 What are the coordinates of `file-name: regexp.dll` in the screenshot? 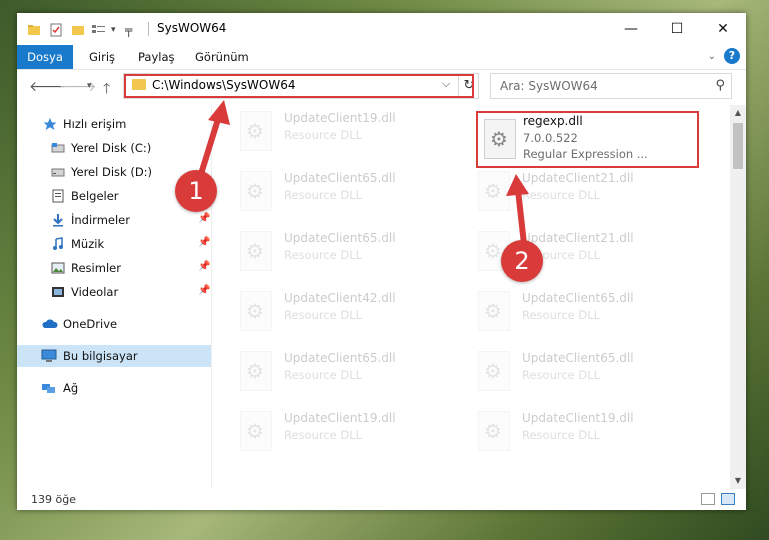 It's located at (553, 121).